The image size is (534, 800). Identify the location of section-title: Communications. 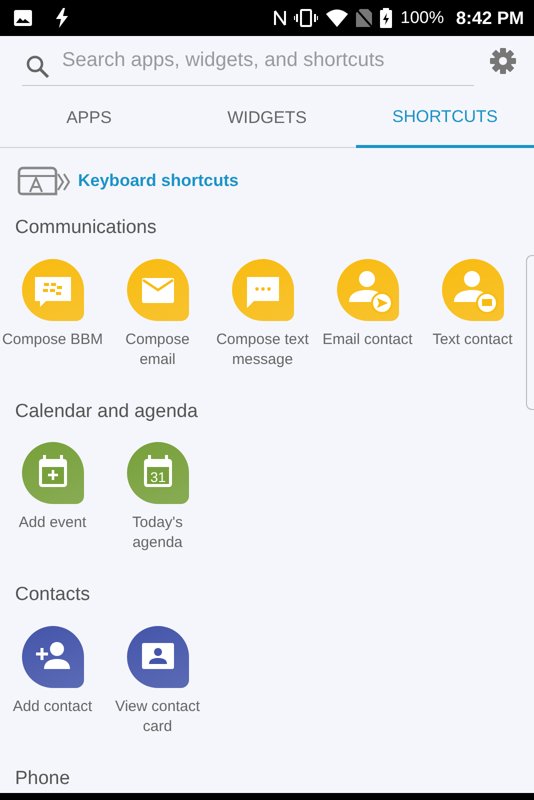
(86, 228).